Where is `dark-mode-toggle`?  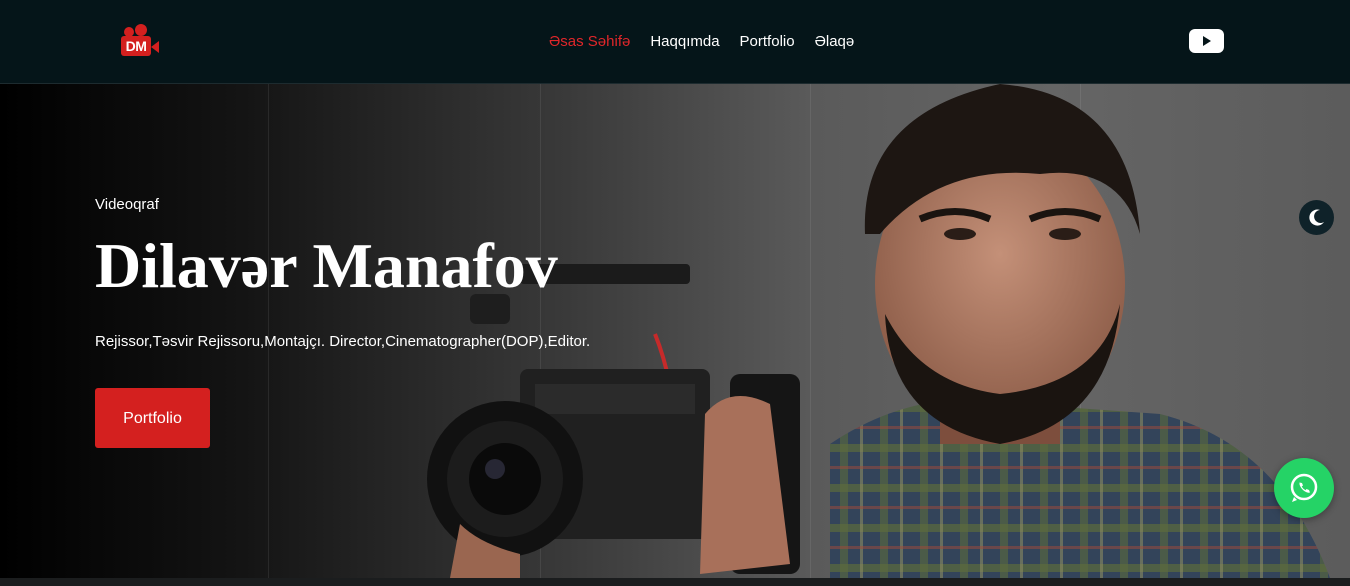
dark-mode-toggle is located at coordinates (1316, 217).